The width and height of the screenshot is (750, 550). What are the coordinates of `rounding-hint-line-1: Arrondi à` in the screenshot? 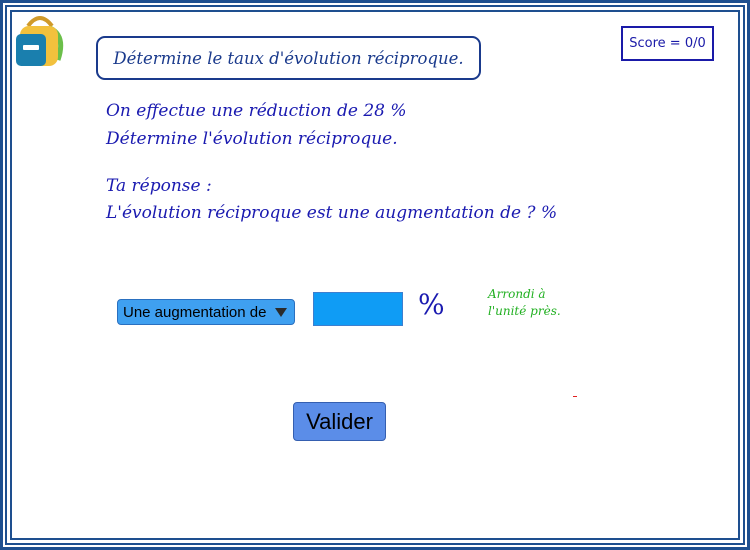 It's located at (517, 294).